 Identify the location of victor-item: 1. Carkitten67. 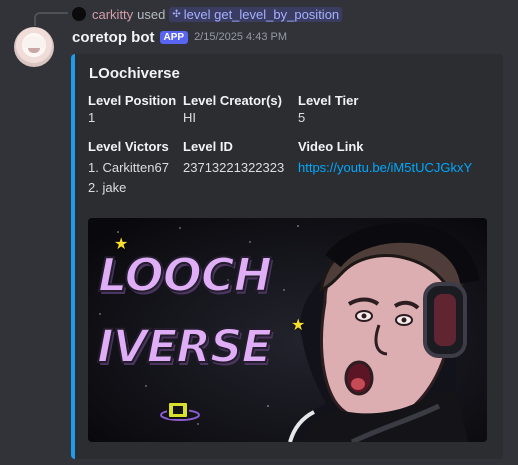
(128, 167).